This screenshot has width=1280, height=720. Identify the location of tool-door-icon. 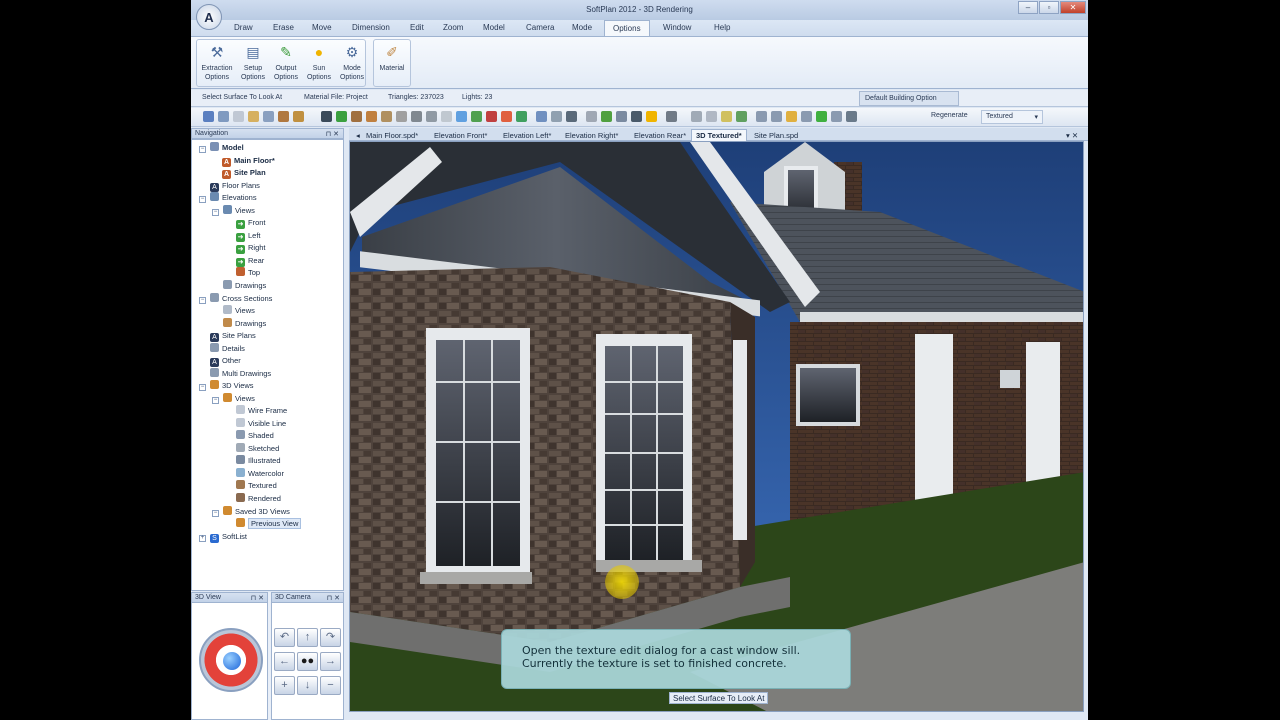
(416, 116).